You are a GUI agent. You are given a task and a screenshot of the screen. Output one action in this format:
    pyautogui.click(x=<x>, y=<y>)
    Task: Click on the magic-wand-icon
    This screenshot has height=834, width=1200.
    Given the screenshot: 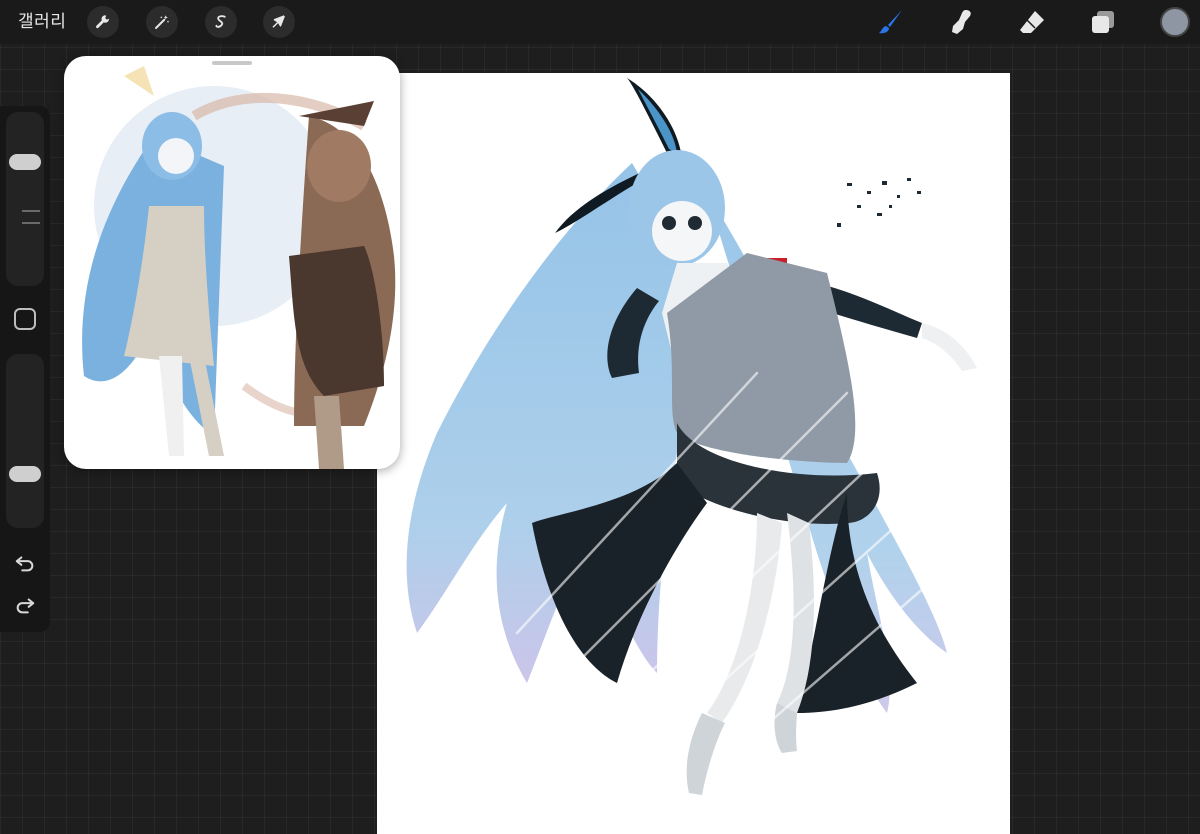 What is the action you would take?
    pyautogui.click(x=162, y=22)
    